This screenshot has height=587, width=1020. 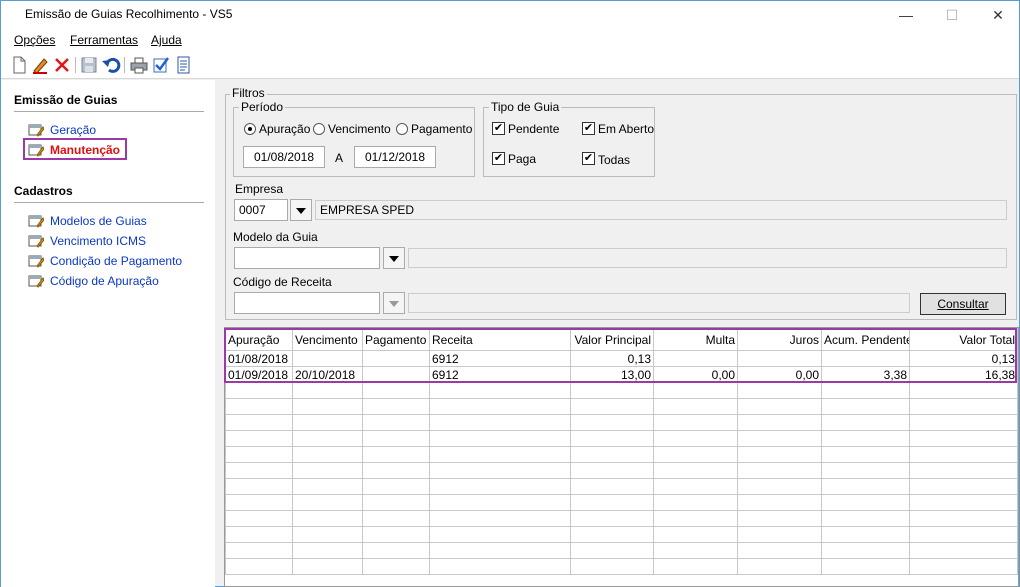 I want to click on checkbox-em-aberto: ✔, so click(x=588, y=128).